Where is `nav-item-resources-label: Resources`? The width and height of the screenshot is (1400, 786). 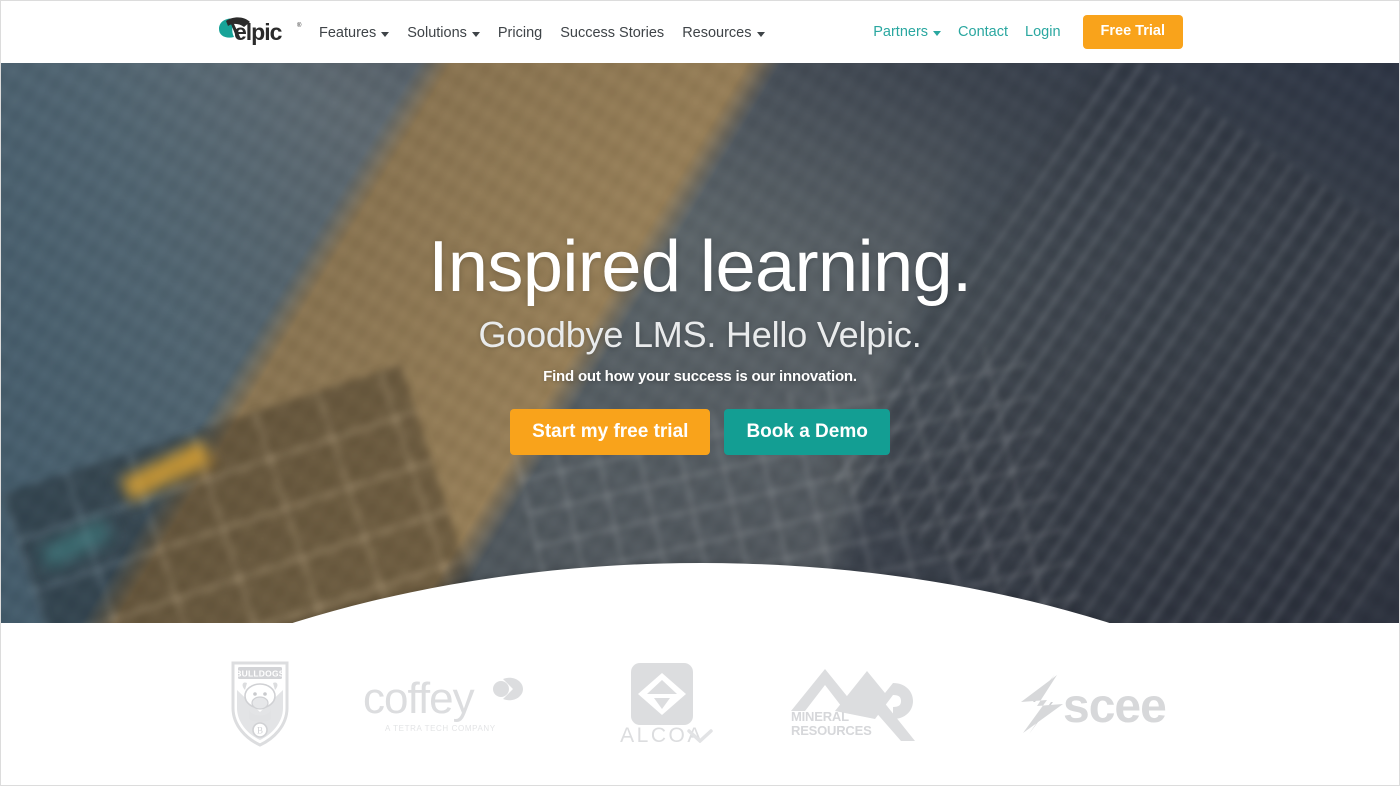
nav-item-resources-label: Resources is located at coordinates (717, 33).